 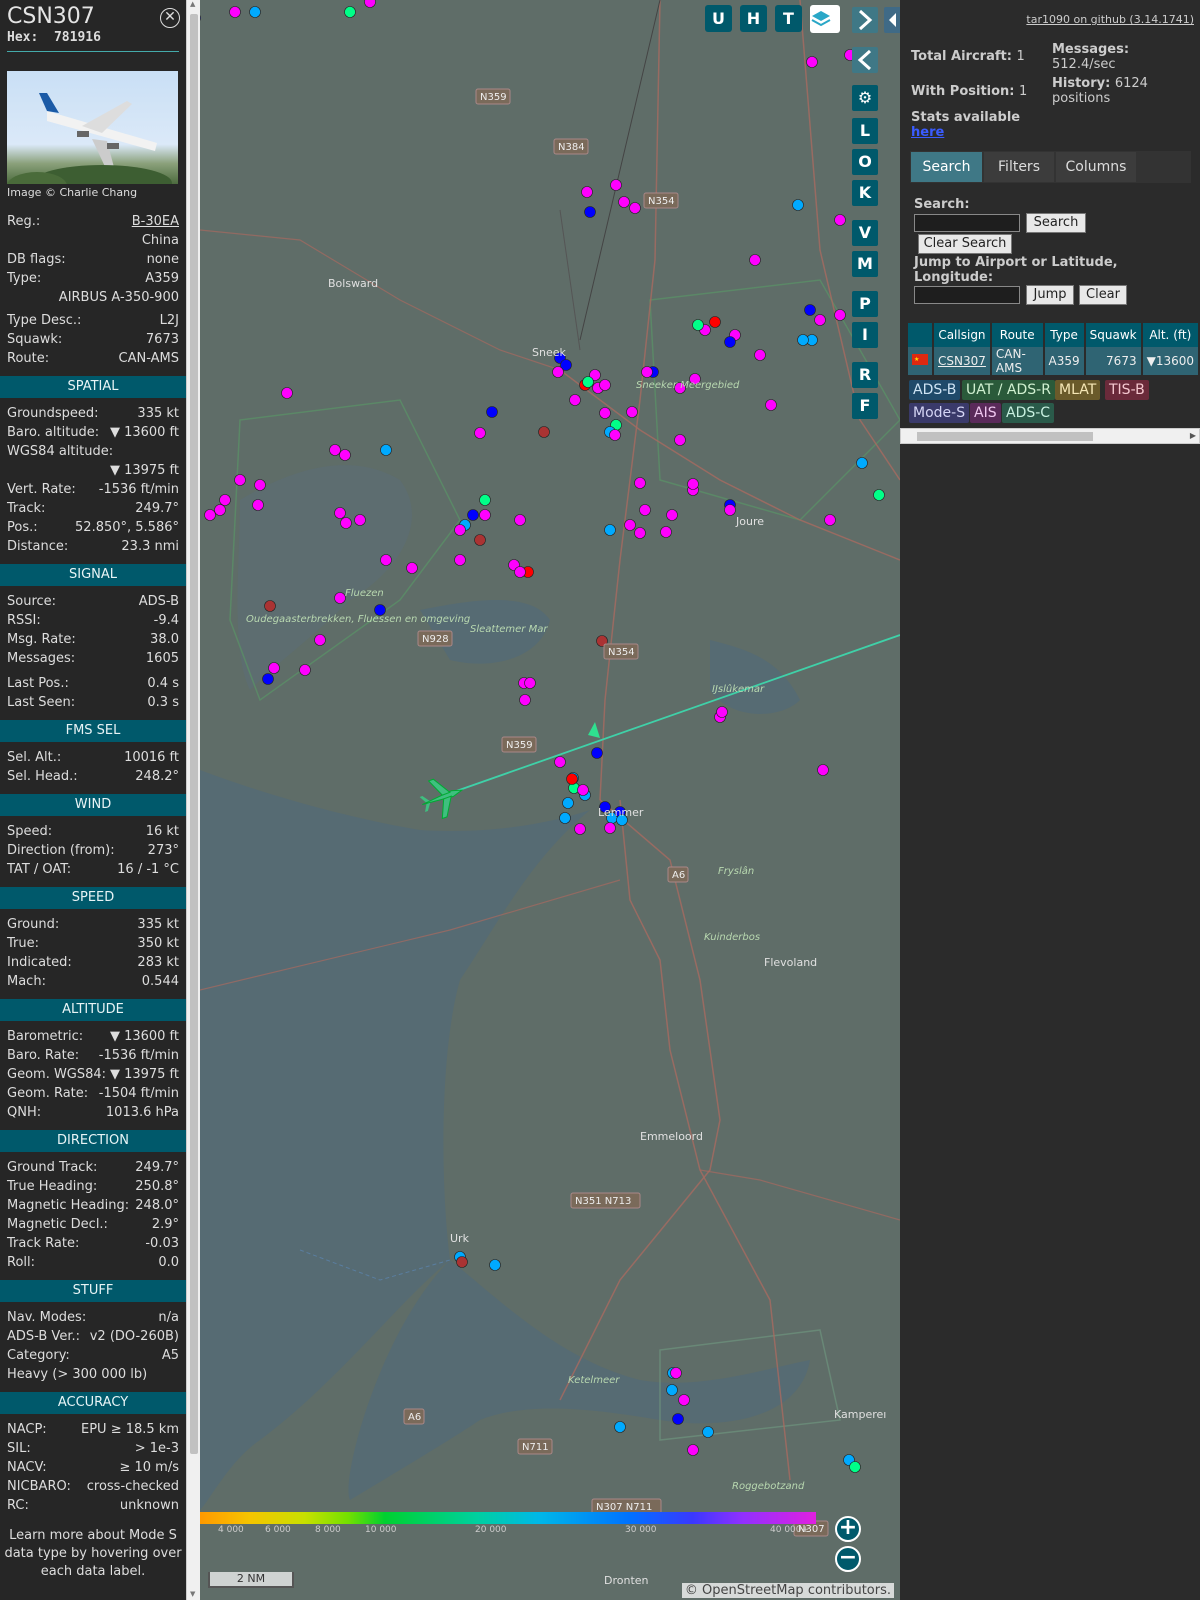 What do you see at coordinates (825, 19) in the screenshot?
I see `layers-icon` at bounding box center [825, 19].